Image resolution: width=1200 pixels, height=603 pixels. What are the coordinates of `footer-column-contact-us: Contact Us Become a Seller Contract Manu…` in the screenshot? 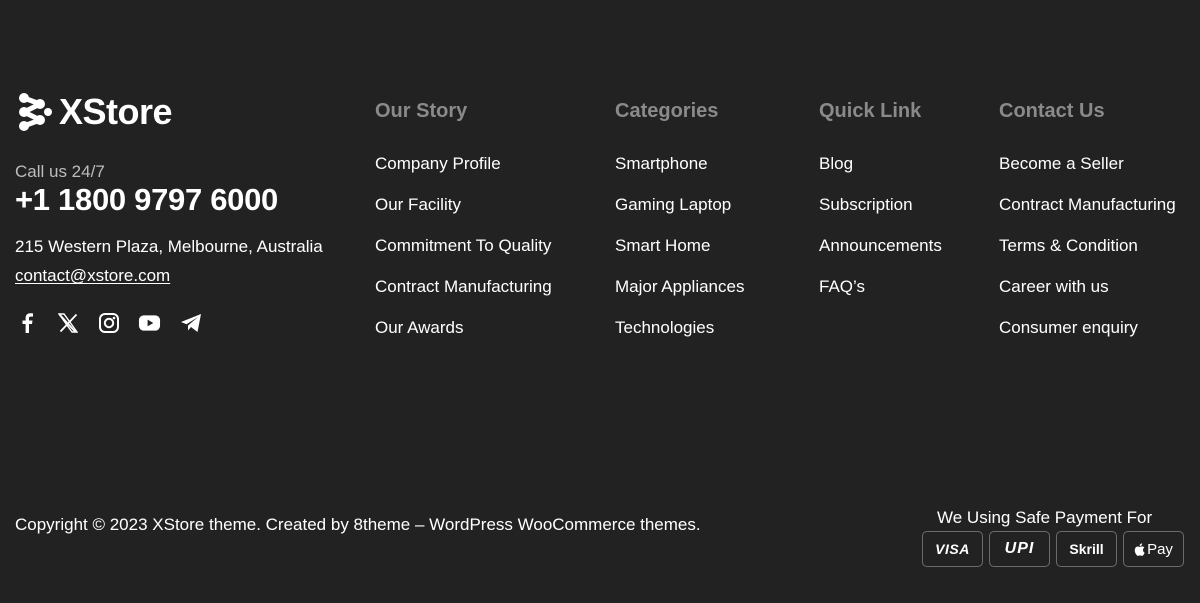 It's located at (1089, 228).